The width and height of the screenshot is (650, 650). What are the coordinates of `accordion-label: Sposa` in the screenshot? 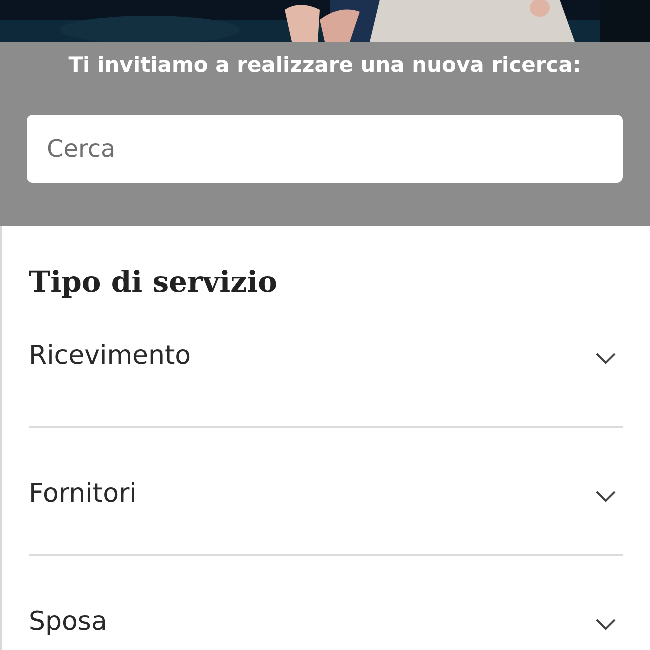 It's located at (68, 622).